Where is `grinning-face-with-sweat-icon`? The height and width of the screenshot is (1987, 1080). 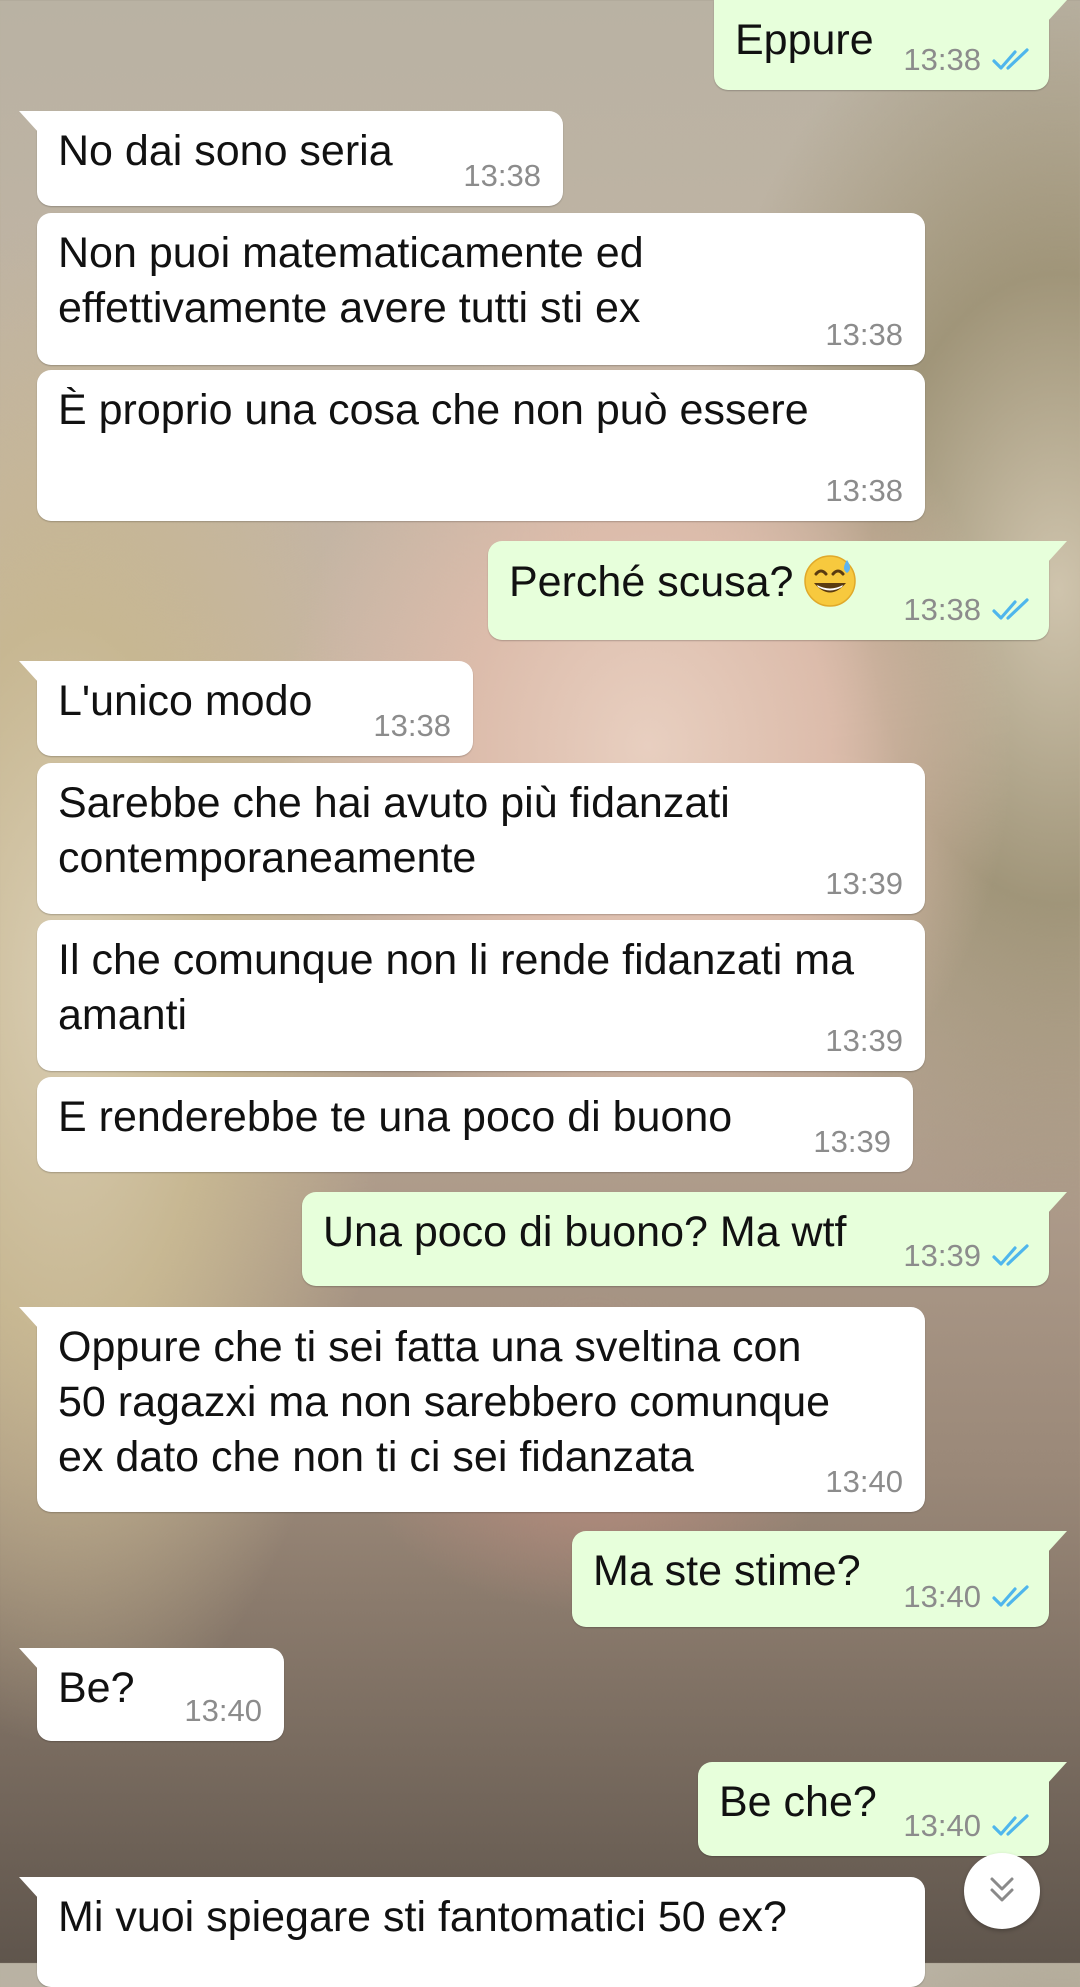
grinning-face-with-sweat-icon is located at coordinates (830, 581).